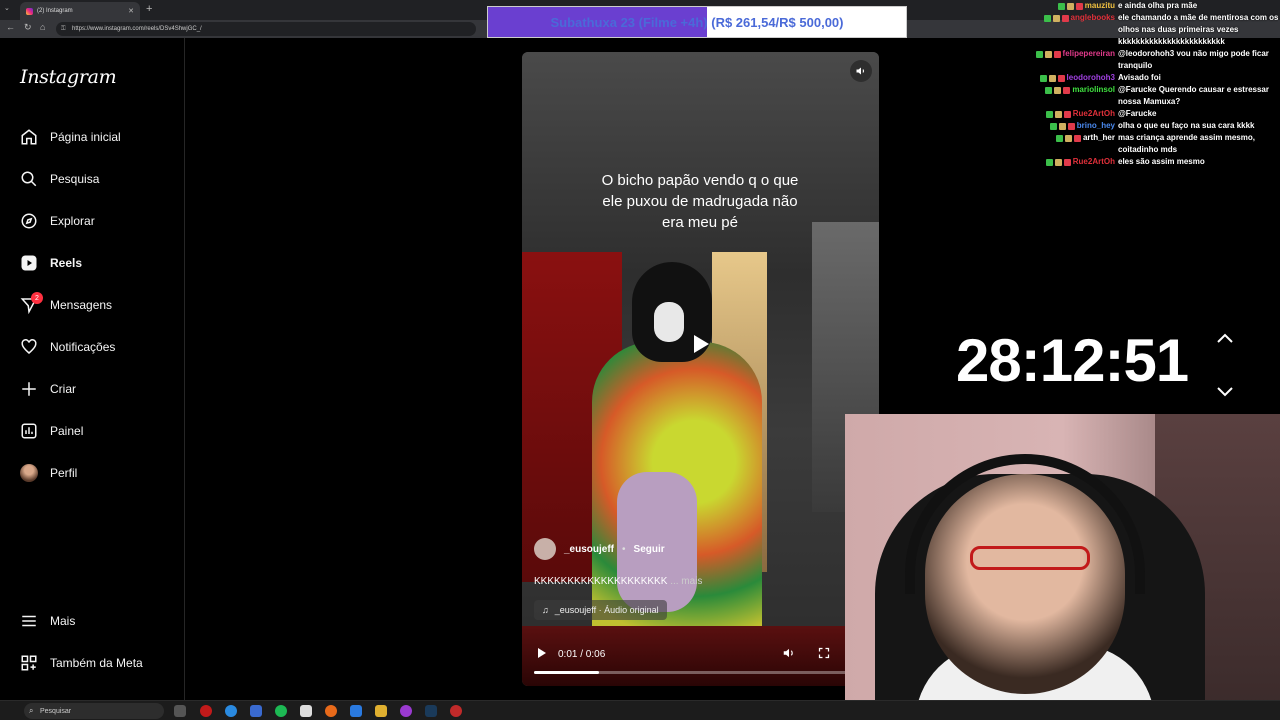  Describe the element at coordinates (331, 711) in the screenshot. I see `firefox-icon` at that location.